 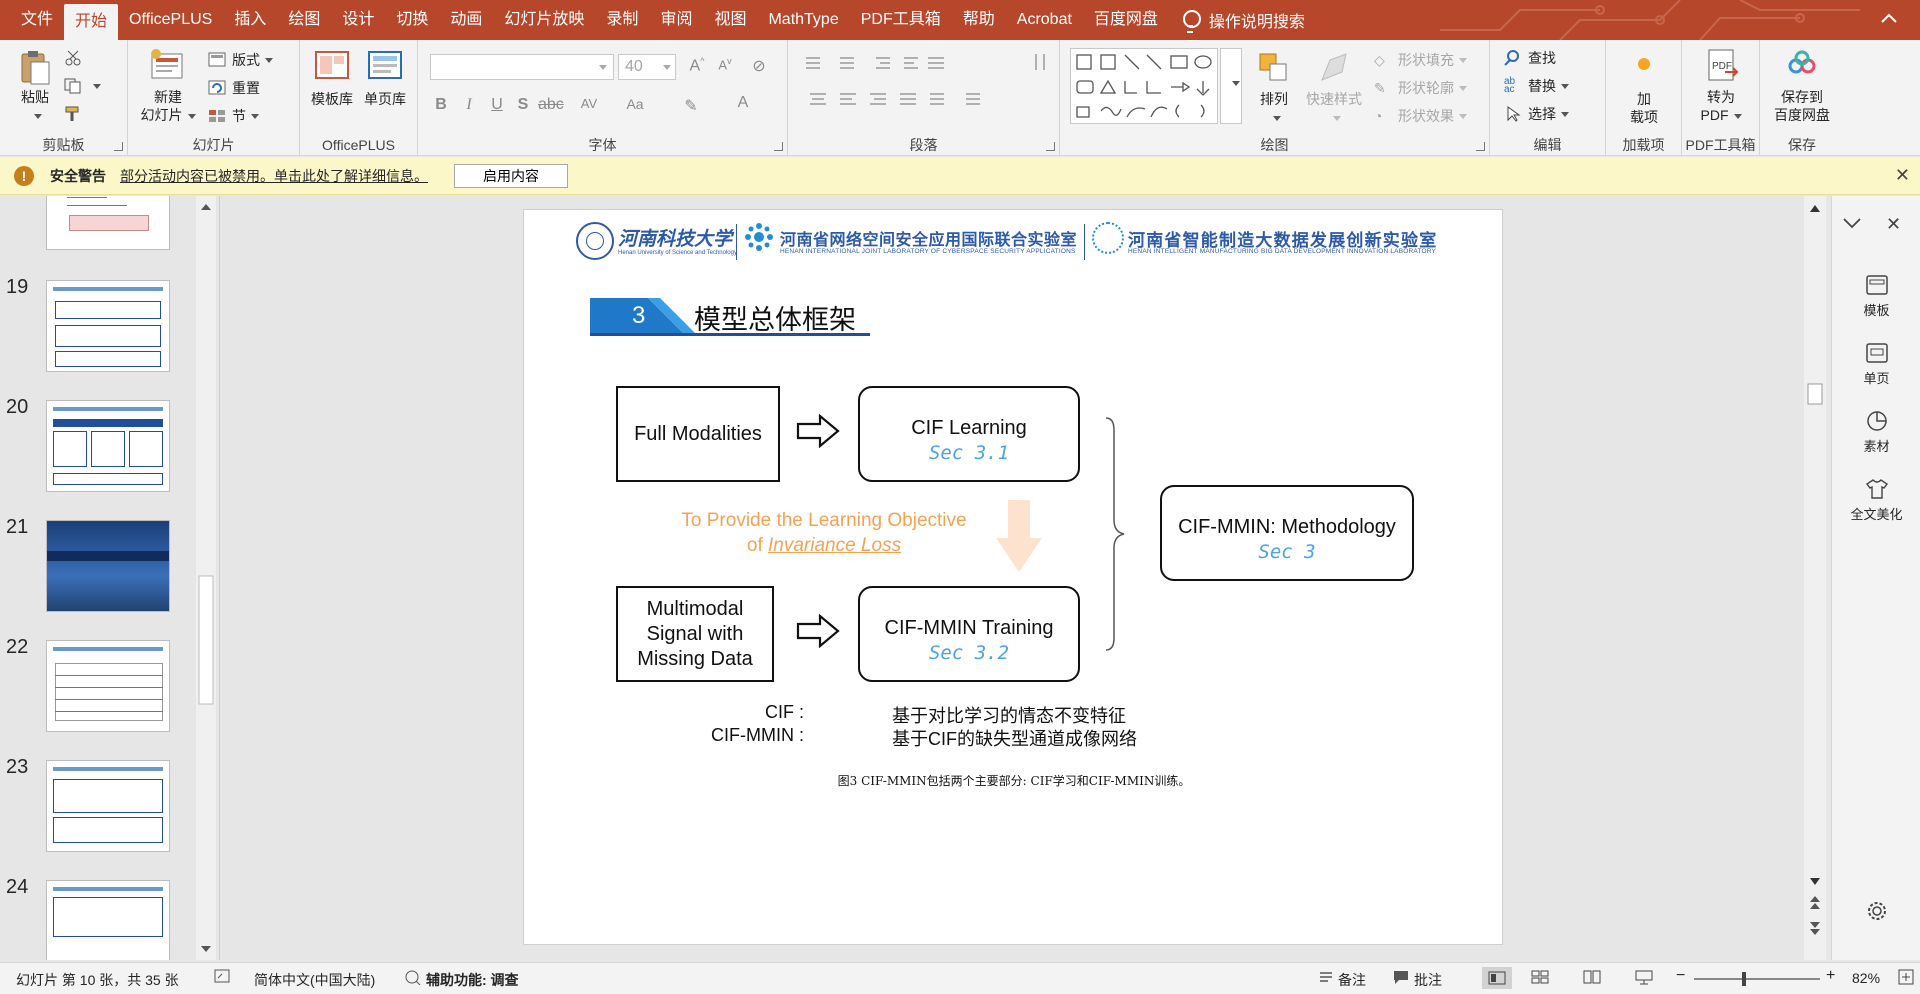 I want to click on shadow-icon: S, so click(x=523, y=105).